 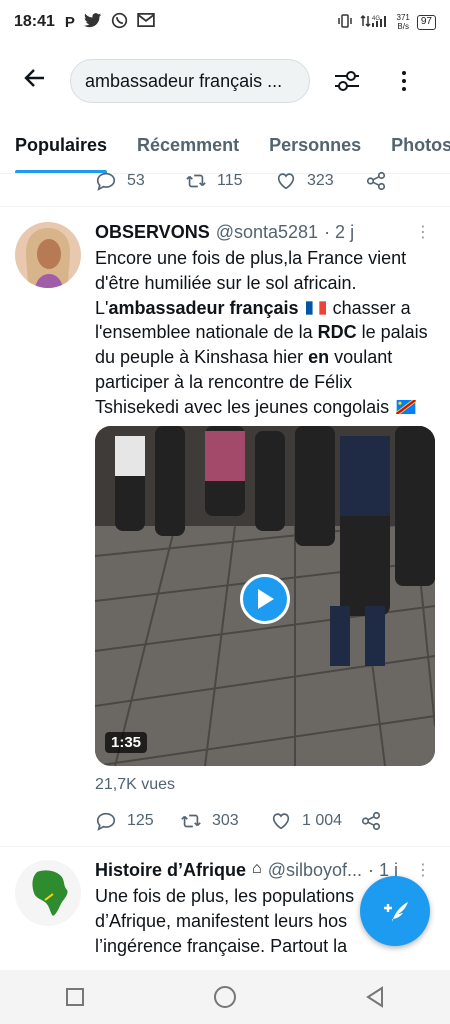 I want to click on tweet-actions: 125 303 1 004, so click(x=238, y=821).